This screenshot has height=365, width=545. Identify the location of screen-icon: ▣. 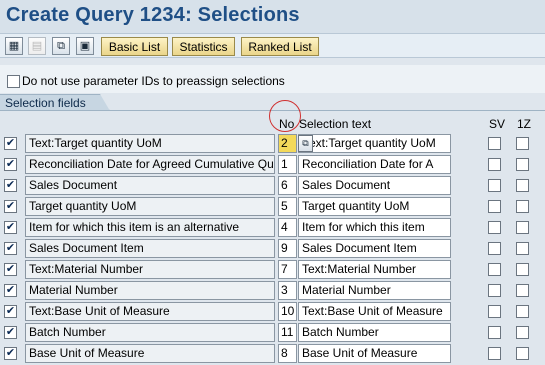
(85, 46).